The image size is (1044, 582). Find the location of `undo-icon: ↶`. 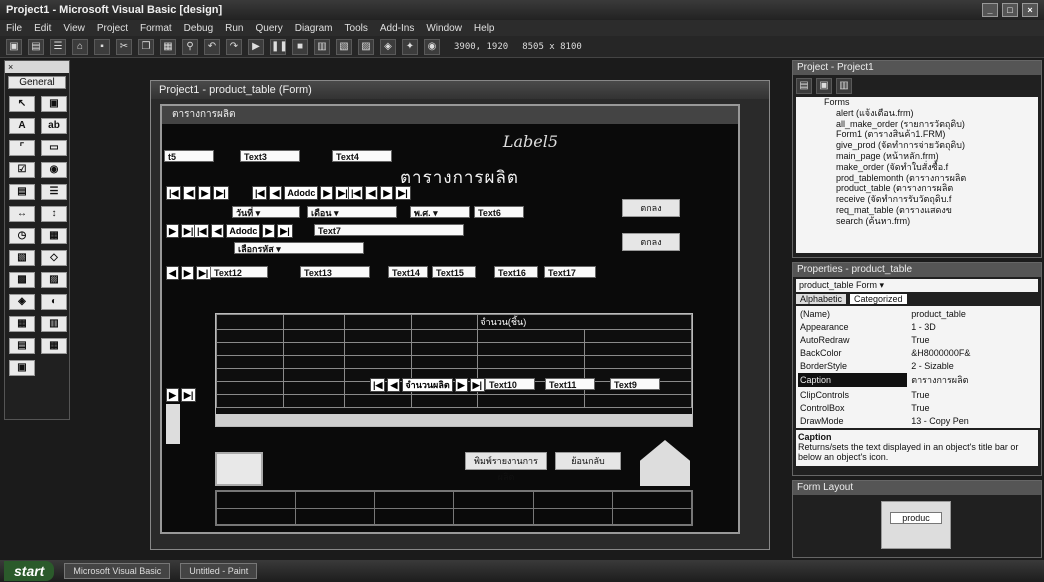

undo-icon: ↶ is located at coordinates (212, 46).